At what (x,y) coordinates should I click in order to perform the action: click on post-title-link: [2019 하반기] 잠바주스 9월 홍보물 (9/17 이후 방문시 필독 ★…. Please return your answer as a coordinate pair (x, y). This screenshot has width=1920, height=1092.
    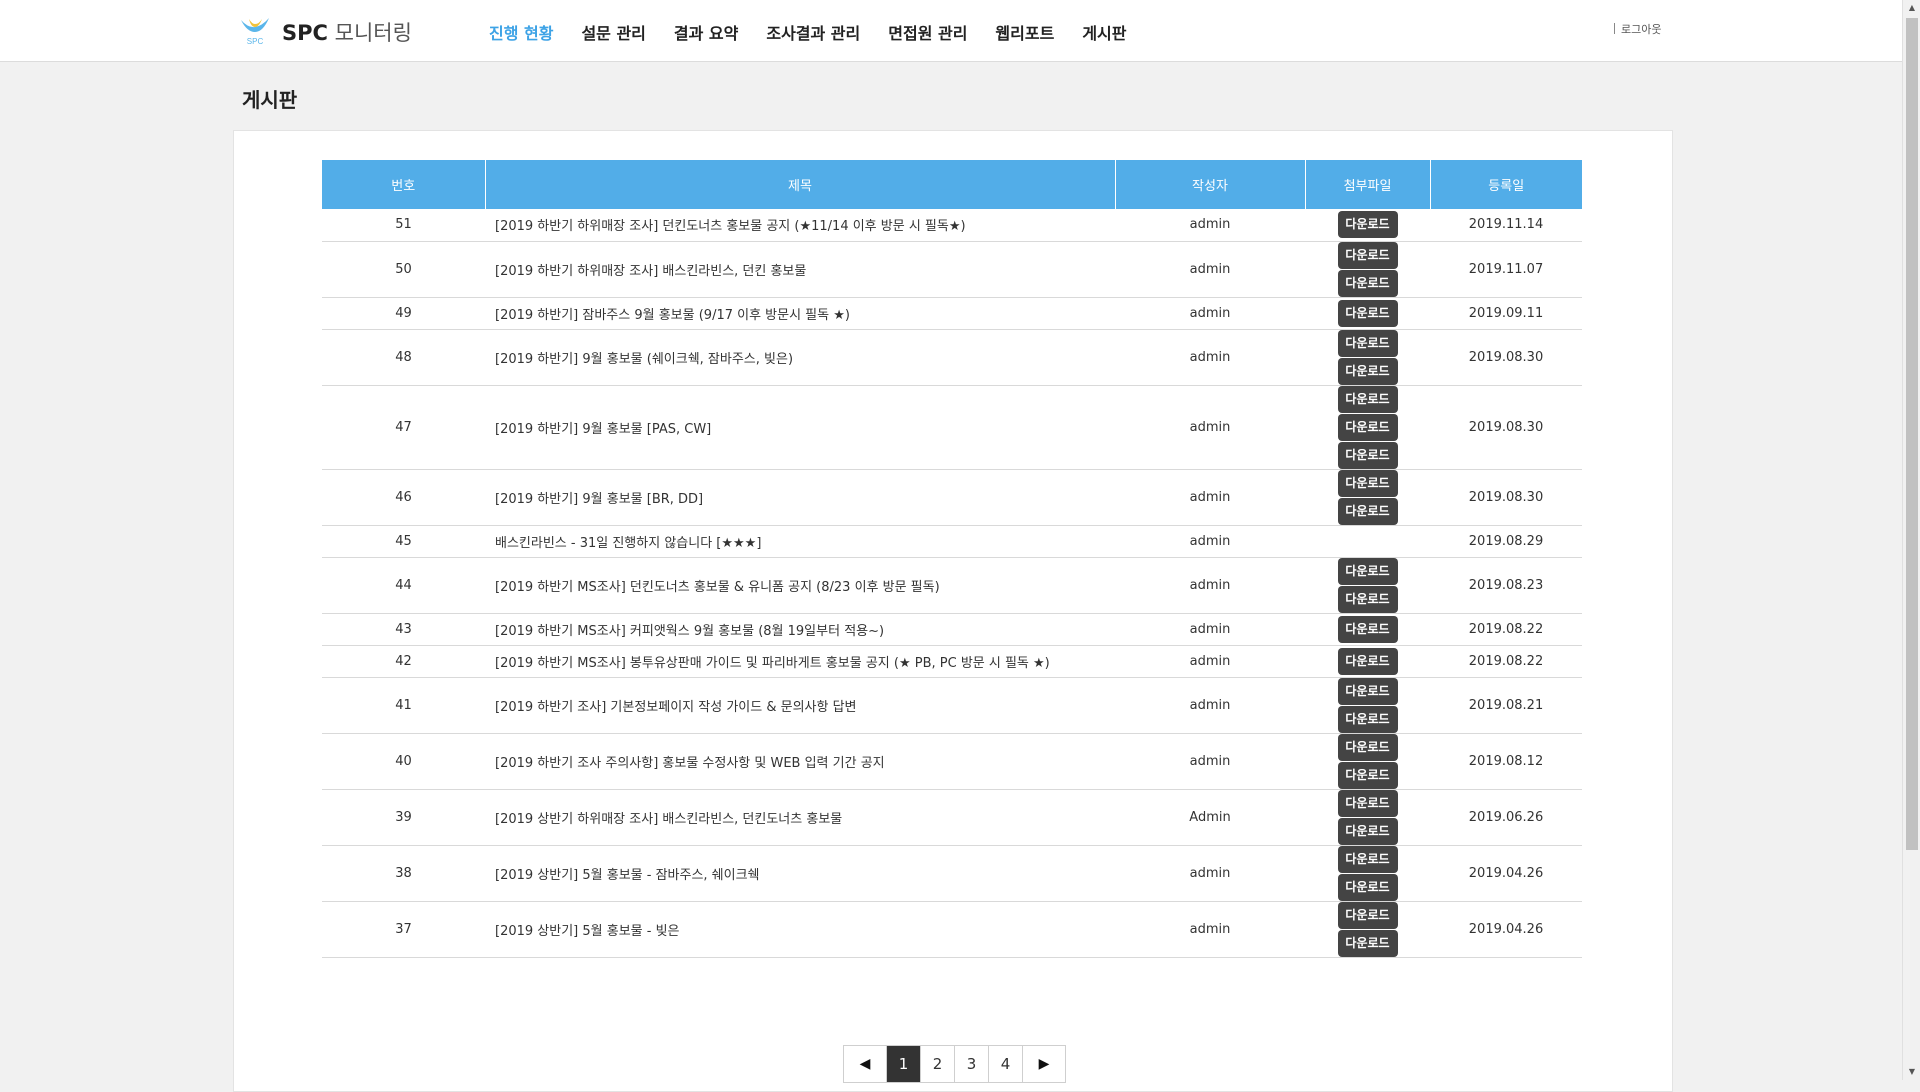
    Looking at the image, I should click on (800, 313).